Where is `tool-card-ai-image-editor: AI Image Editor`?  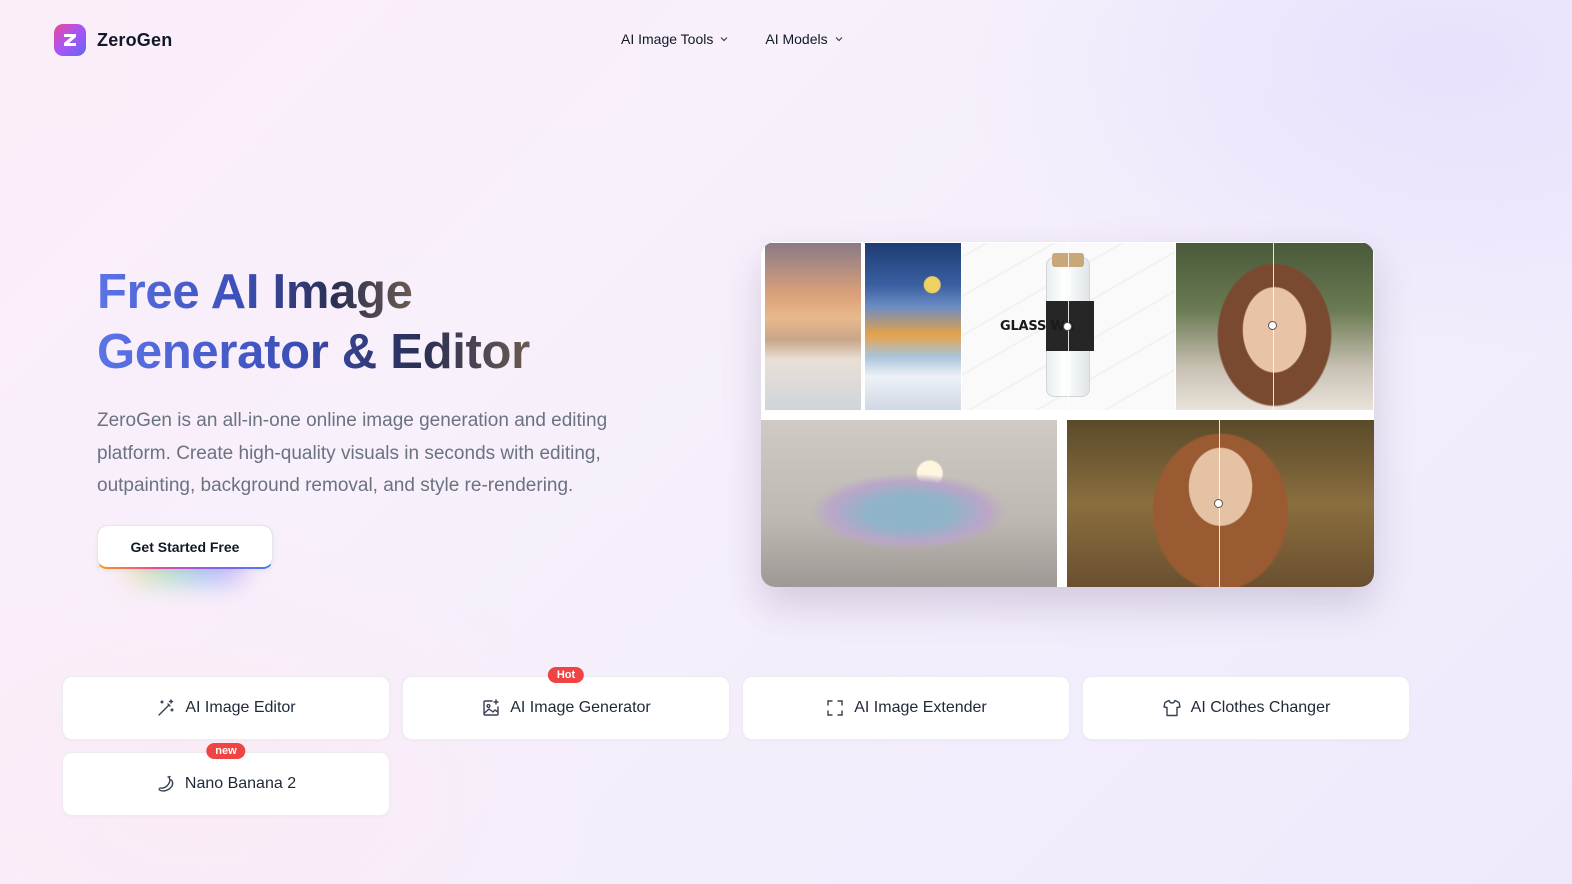 tool-card-ai-image-editor: AI Image Editor is located at coordinates (226, 708).